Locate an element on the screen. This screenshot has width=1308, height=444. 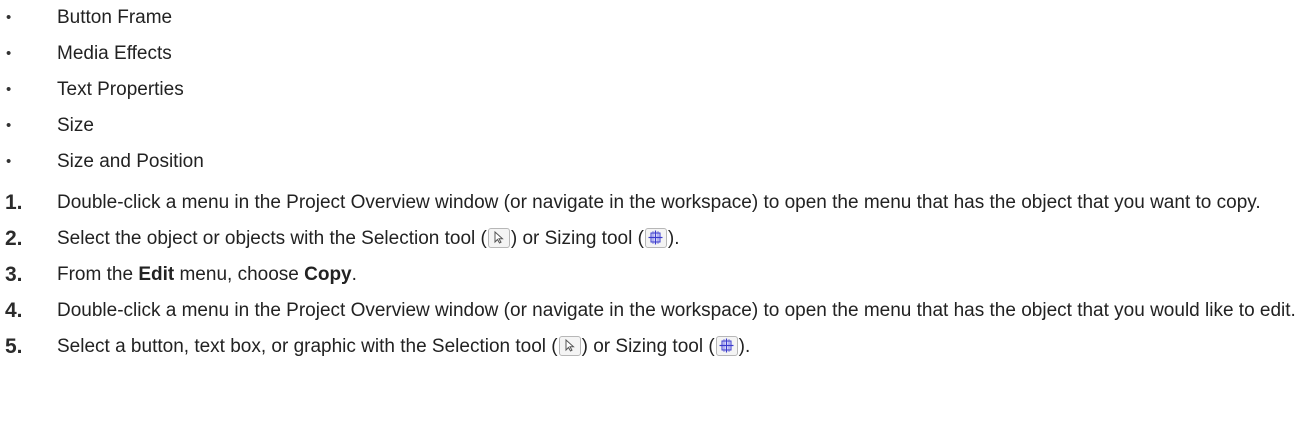
list-item-text: Button Frame is located at coordinates (115, 17).